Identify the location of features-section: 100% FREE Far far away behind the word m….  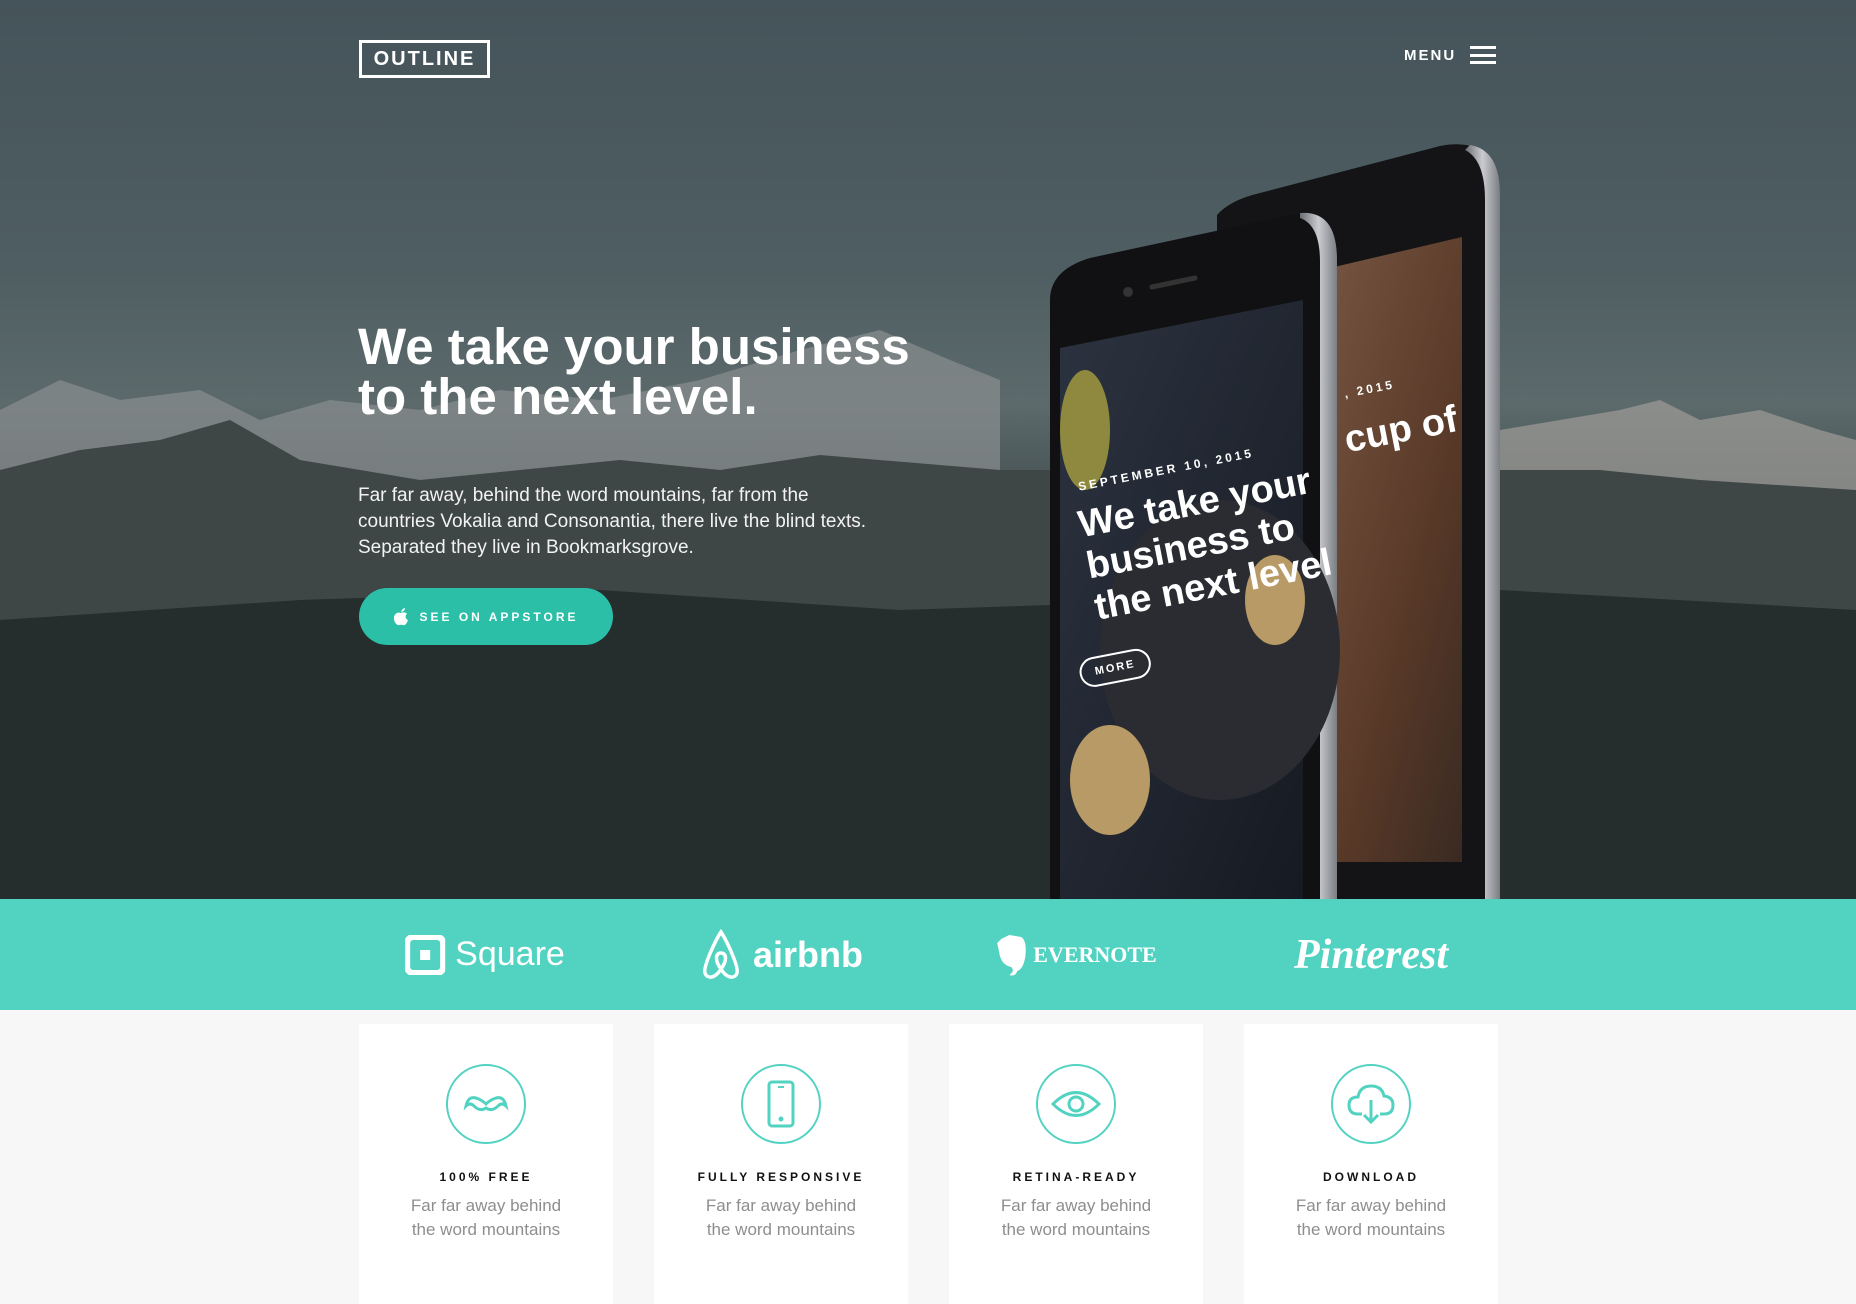
(928, 1164).